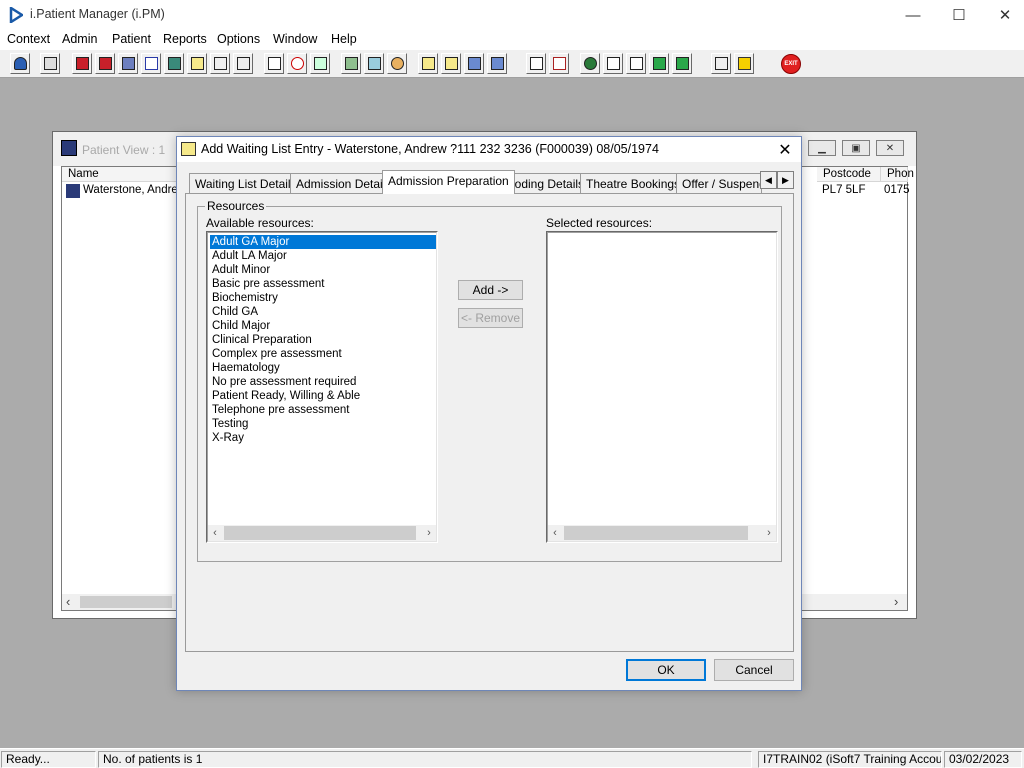 Image resolution: width=1024 pixels, height=768 pixels. I want to click on patient-row-icon, so click(73, 191).